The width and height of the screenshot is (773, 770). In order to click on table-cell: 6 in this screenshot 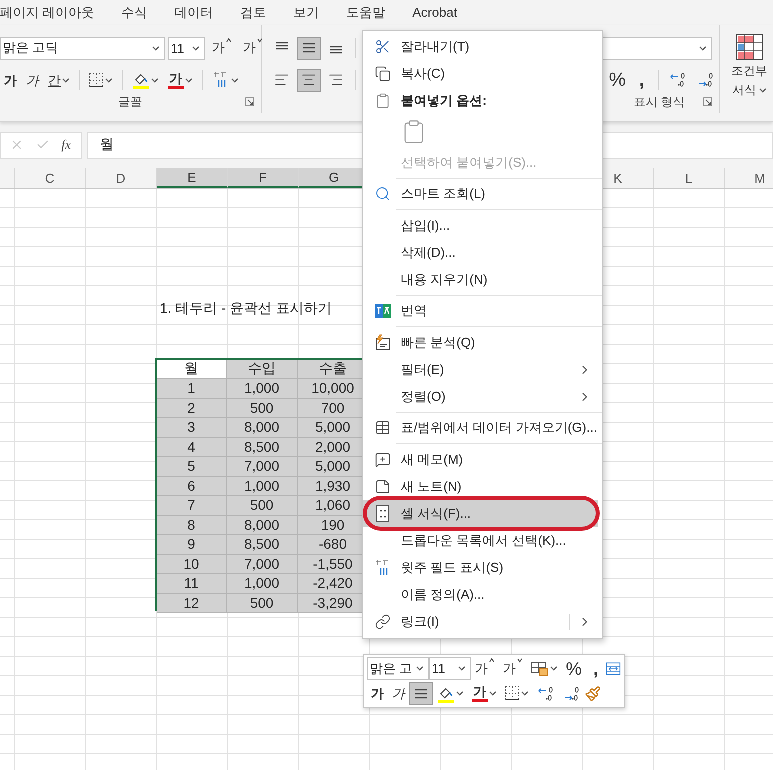, I will do `click(192, 486)`.